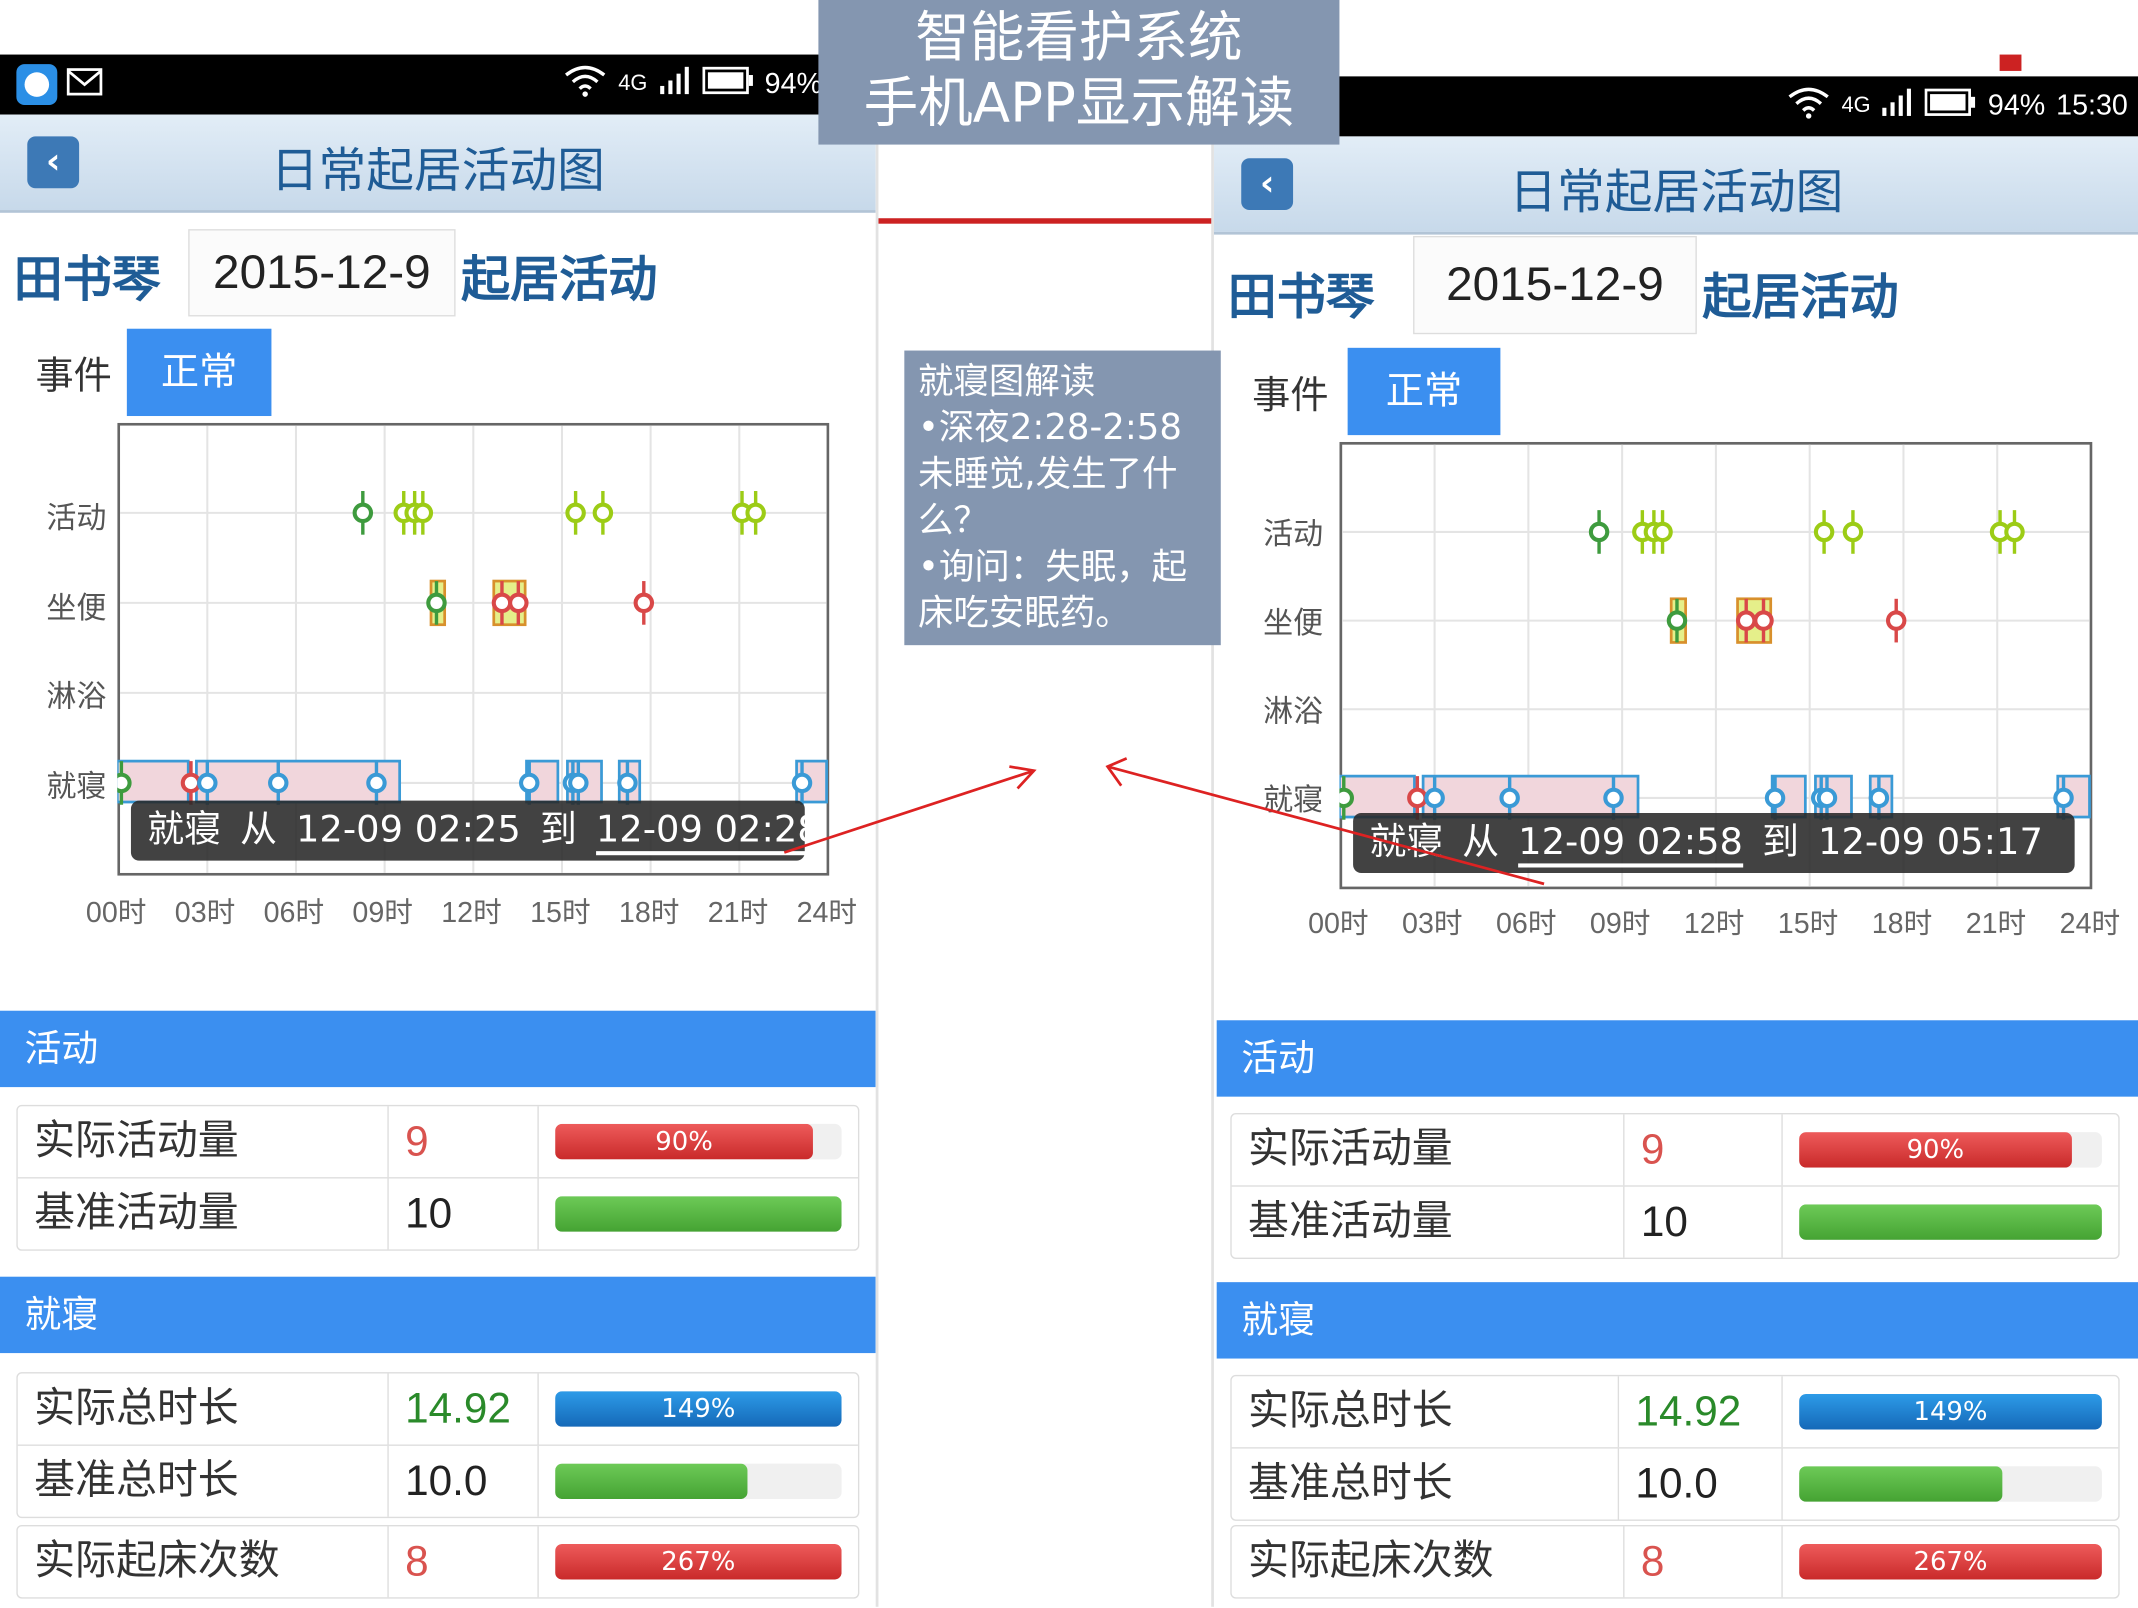 The height and width of the screenshot is (1608, 2138). What do you see at coordinates (1675, 185) in the screenshot?
I see `title-bar: ‹ 日常起居活动图` at bounding box center [1675, 185].